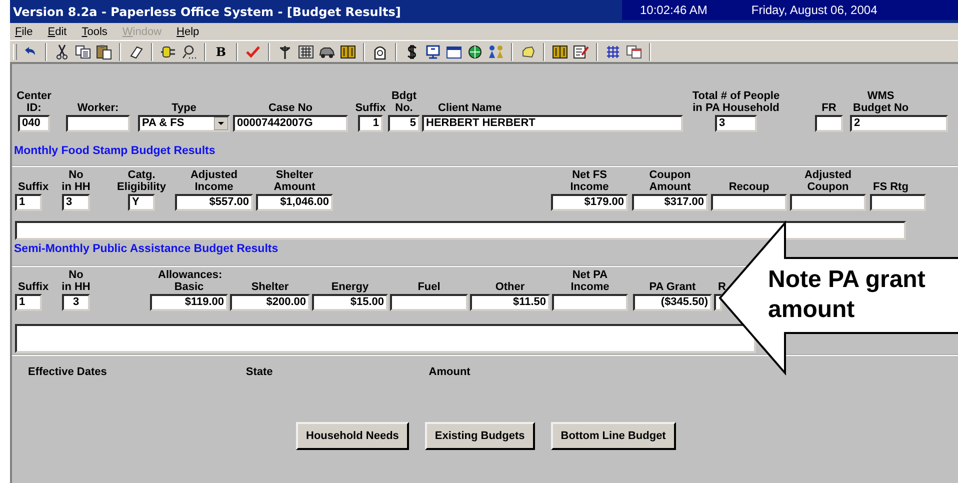  Describe the element at coordinates (270, 287) in the screenshot. I see `field-label: Shelter` at that location.